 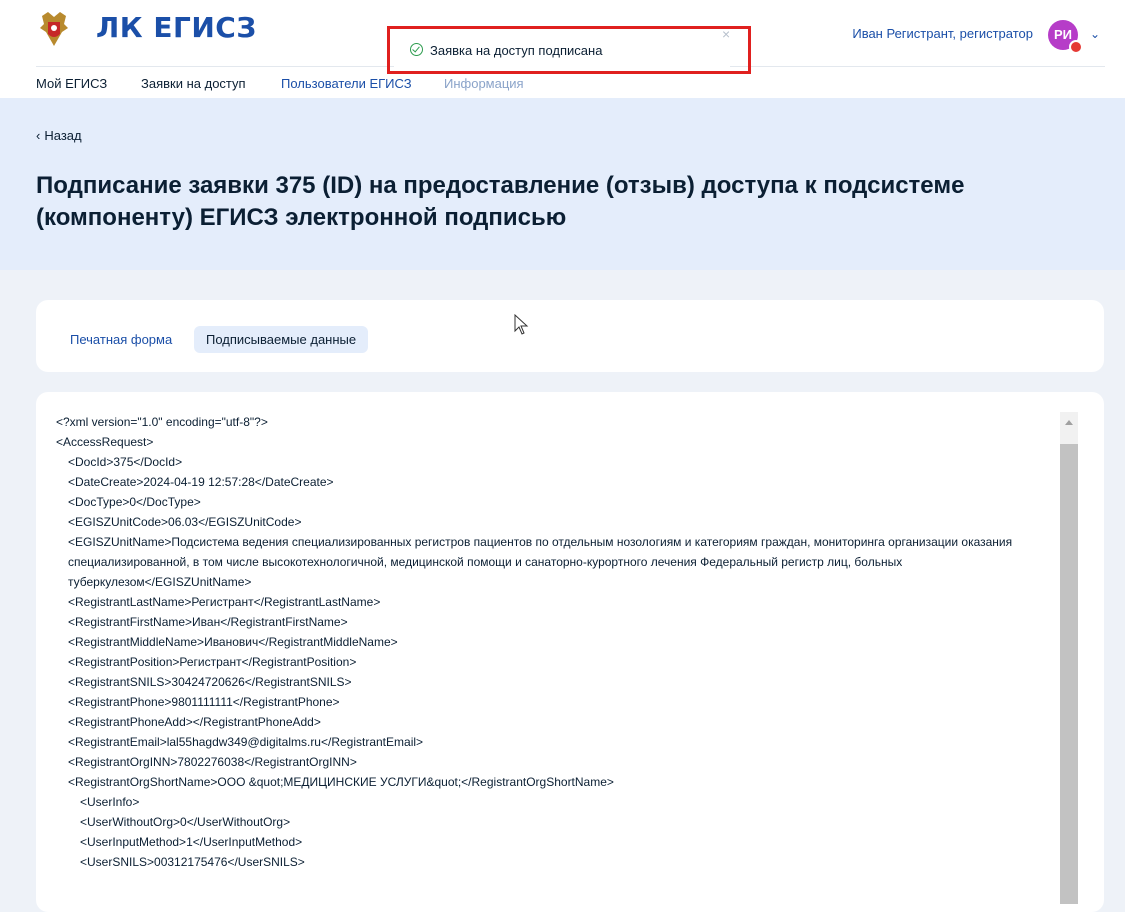 I want to click on chevron-down-icon: ⌄, so click(x=1095, y=34).